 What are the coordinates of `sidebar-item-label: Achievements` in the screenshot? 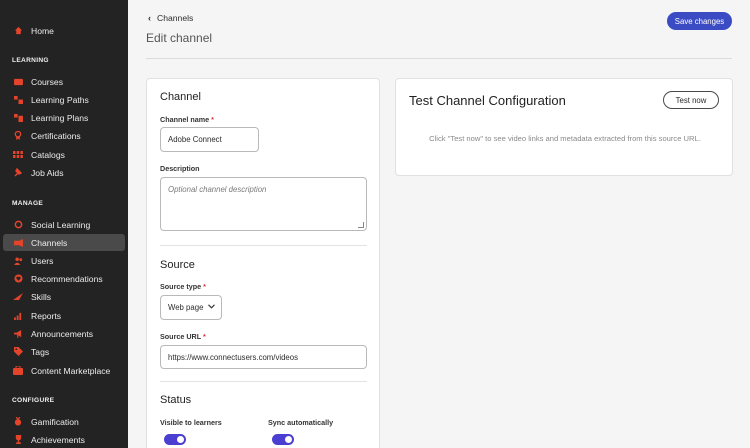 It's located at (58, 439).